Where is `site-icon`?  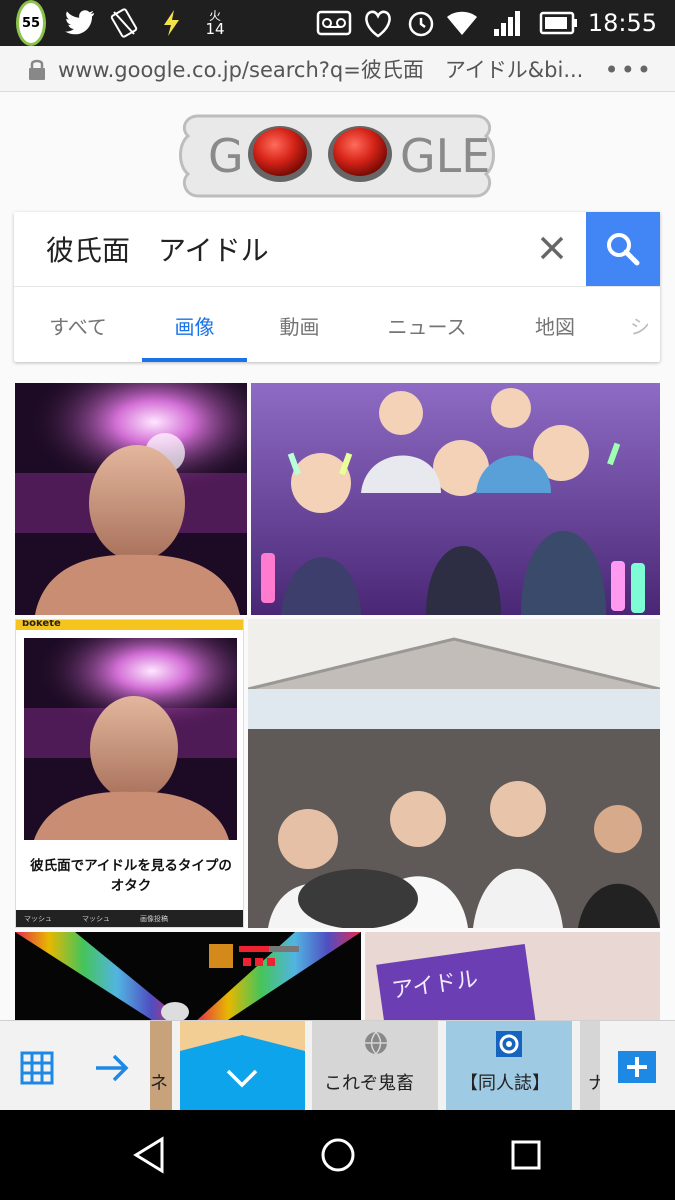 site-icon is located at coordinates (509, 1044).